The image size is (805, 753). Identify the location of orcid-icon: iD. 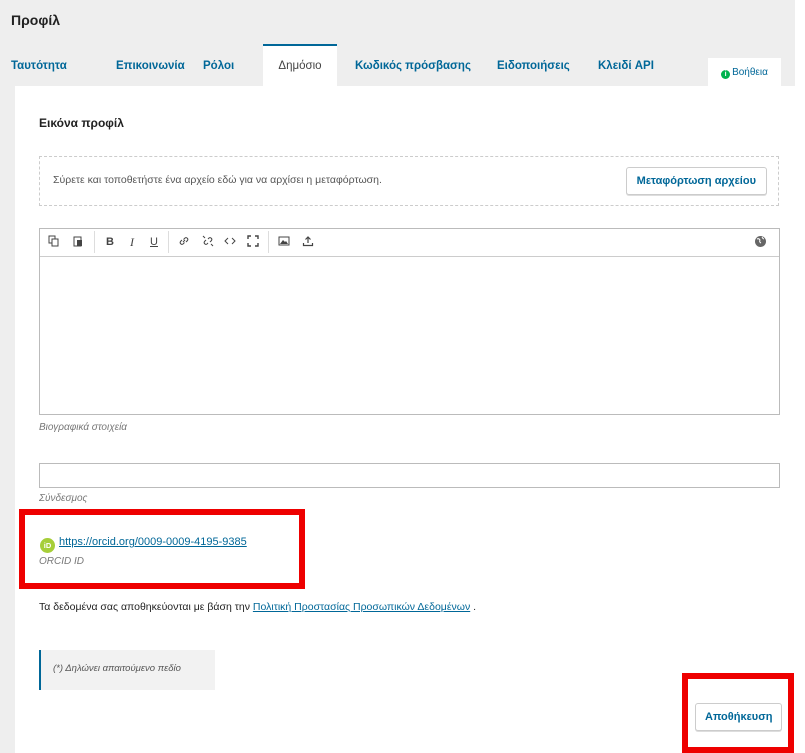
(47, 545).